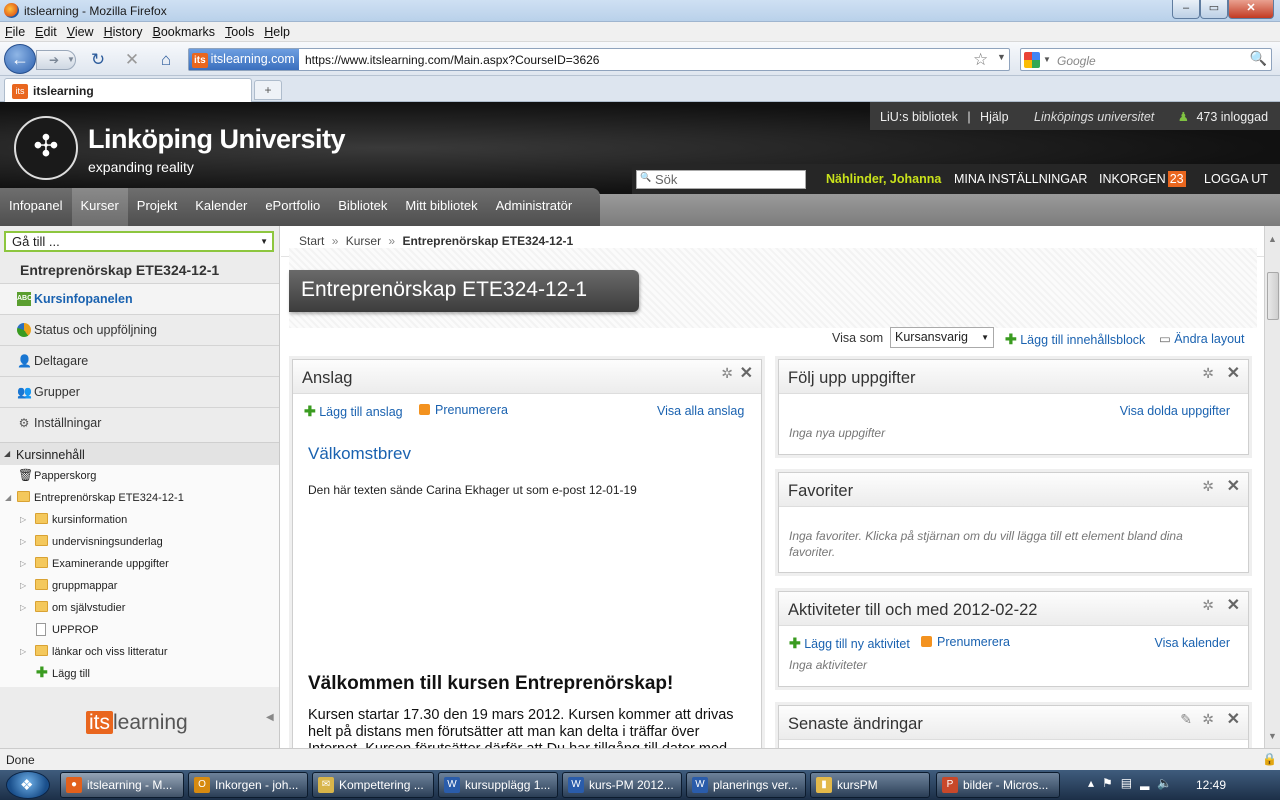 Image resolution: width=1280 pixels, height=800 pixels. I want to click on nav-kurser: Kurser, so click(99, 207).